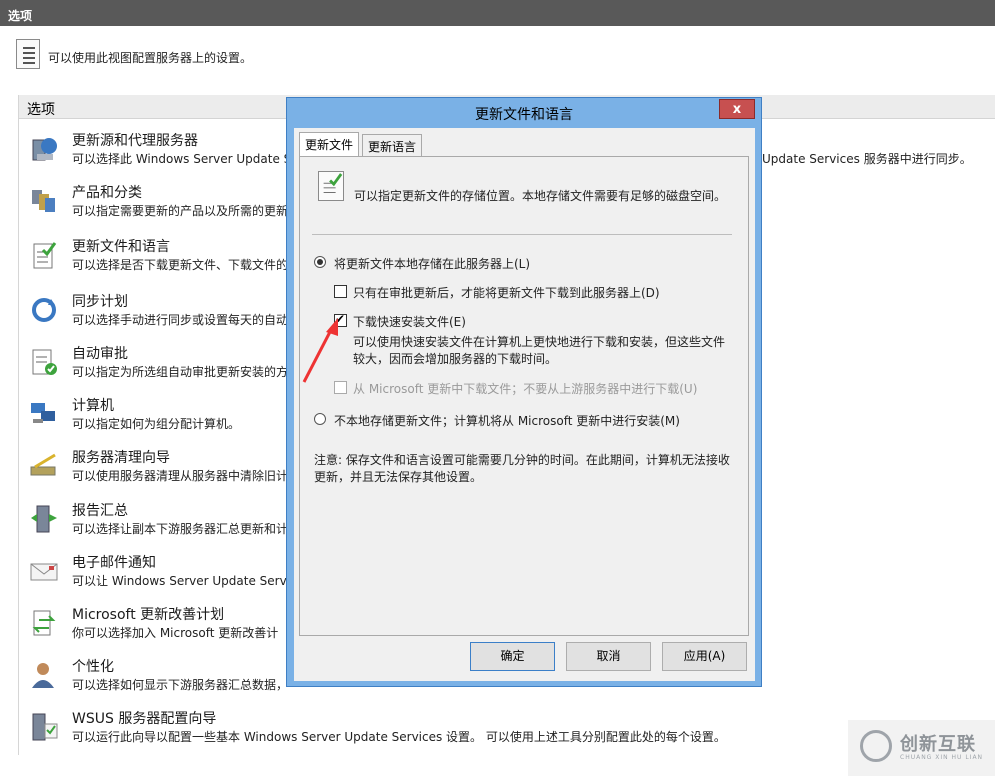 The width and height of the screenshot is (995, 776). What do you see at coordinates (392, 145) in the screenshot?
I see `tab-update-languages: 更新语言` at bounding box center [392, 145].